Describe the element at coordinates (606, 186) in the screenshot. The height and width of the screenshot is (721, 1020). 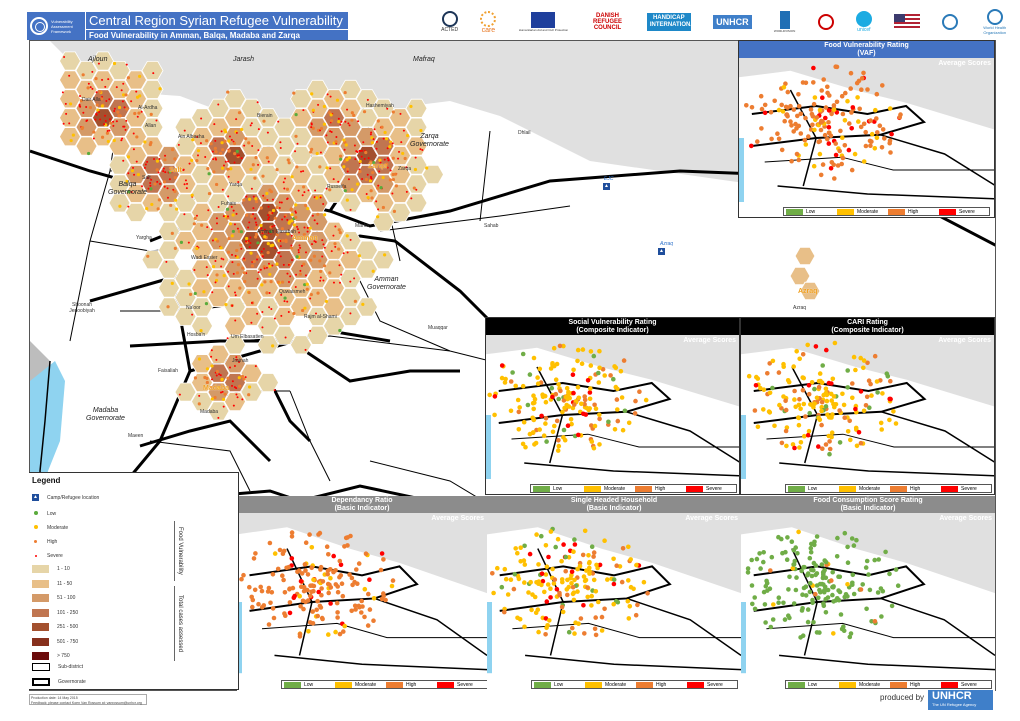
I see `camp-ejc-icon: ▲` at that location.